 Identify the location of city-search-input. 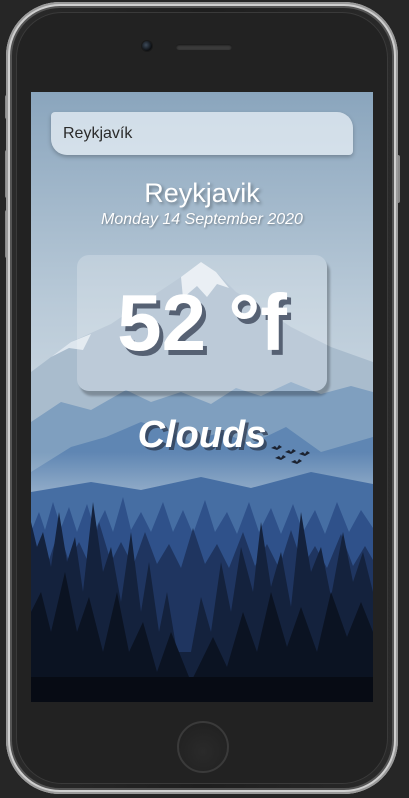
(202, 133).